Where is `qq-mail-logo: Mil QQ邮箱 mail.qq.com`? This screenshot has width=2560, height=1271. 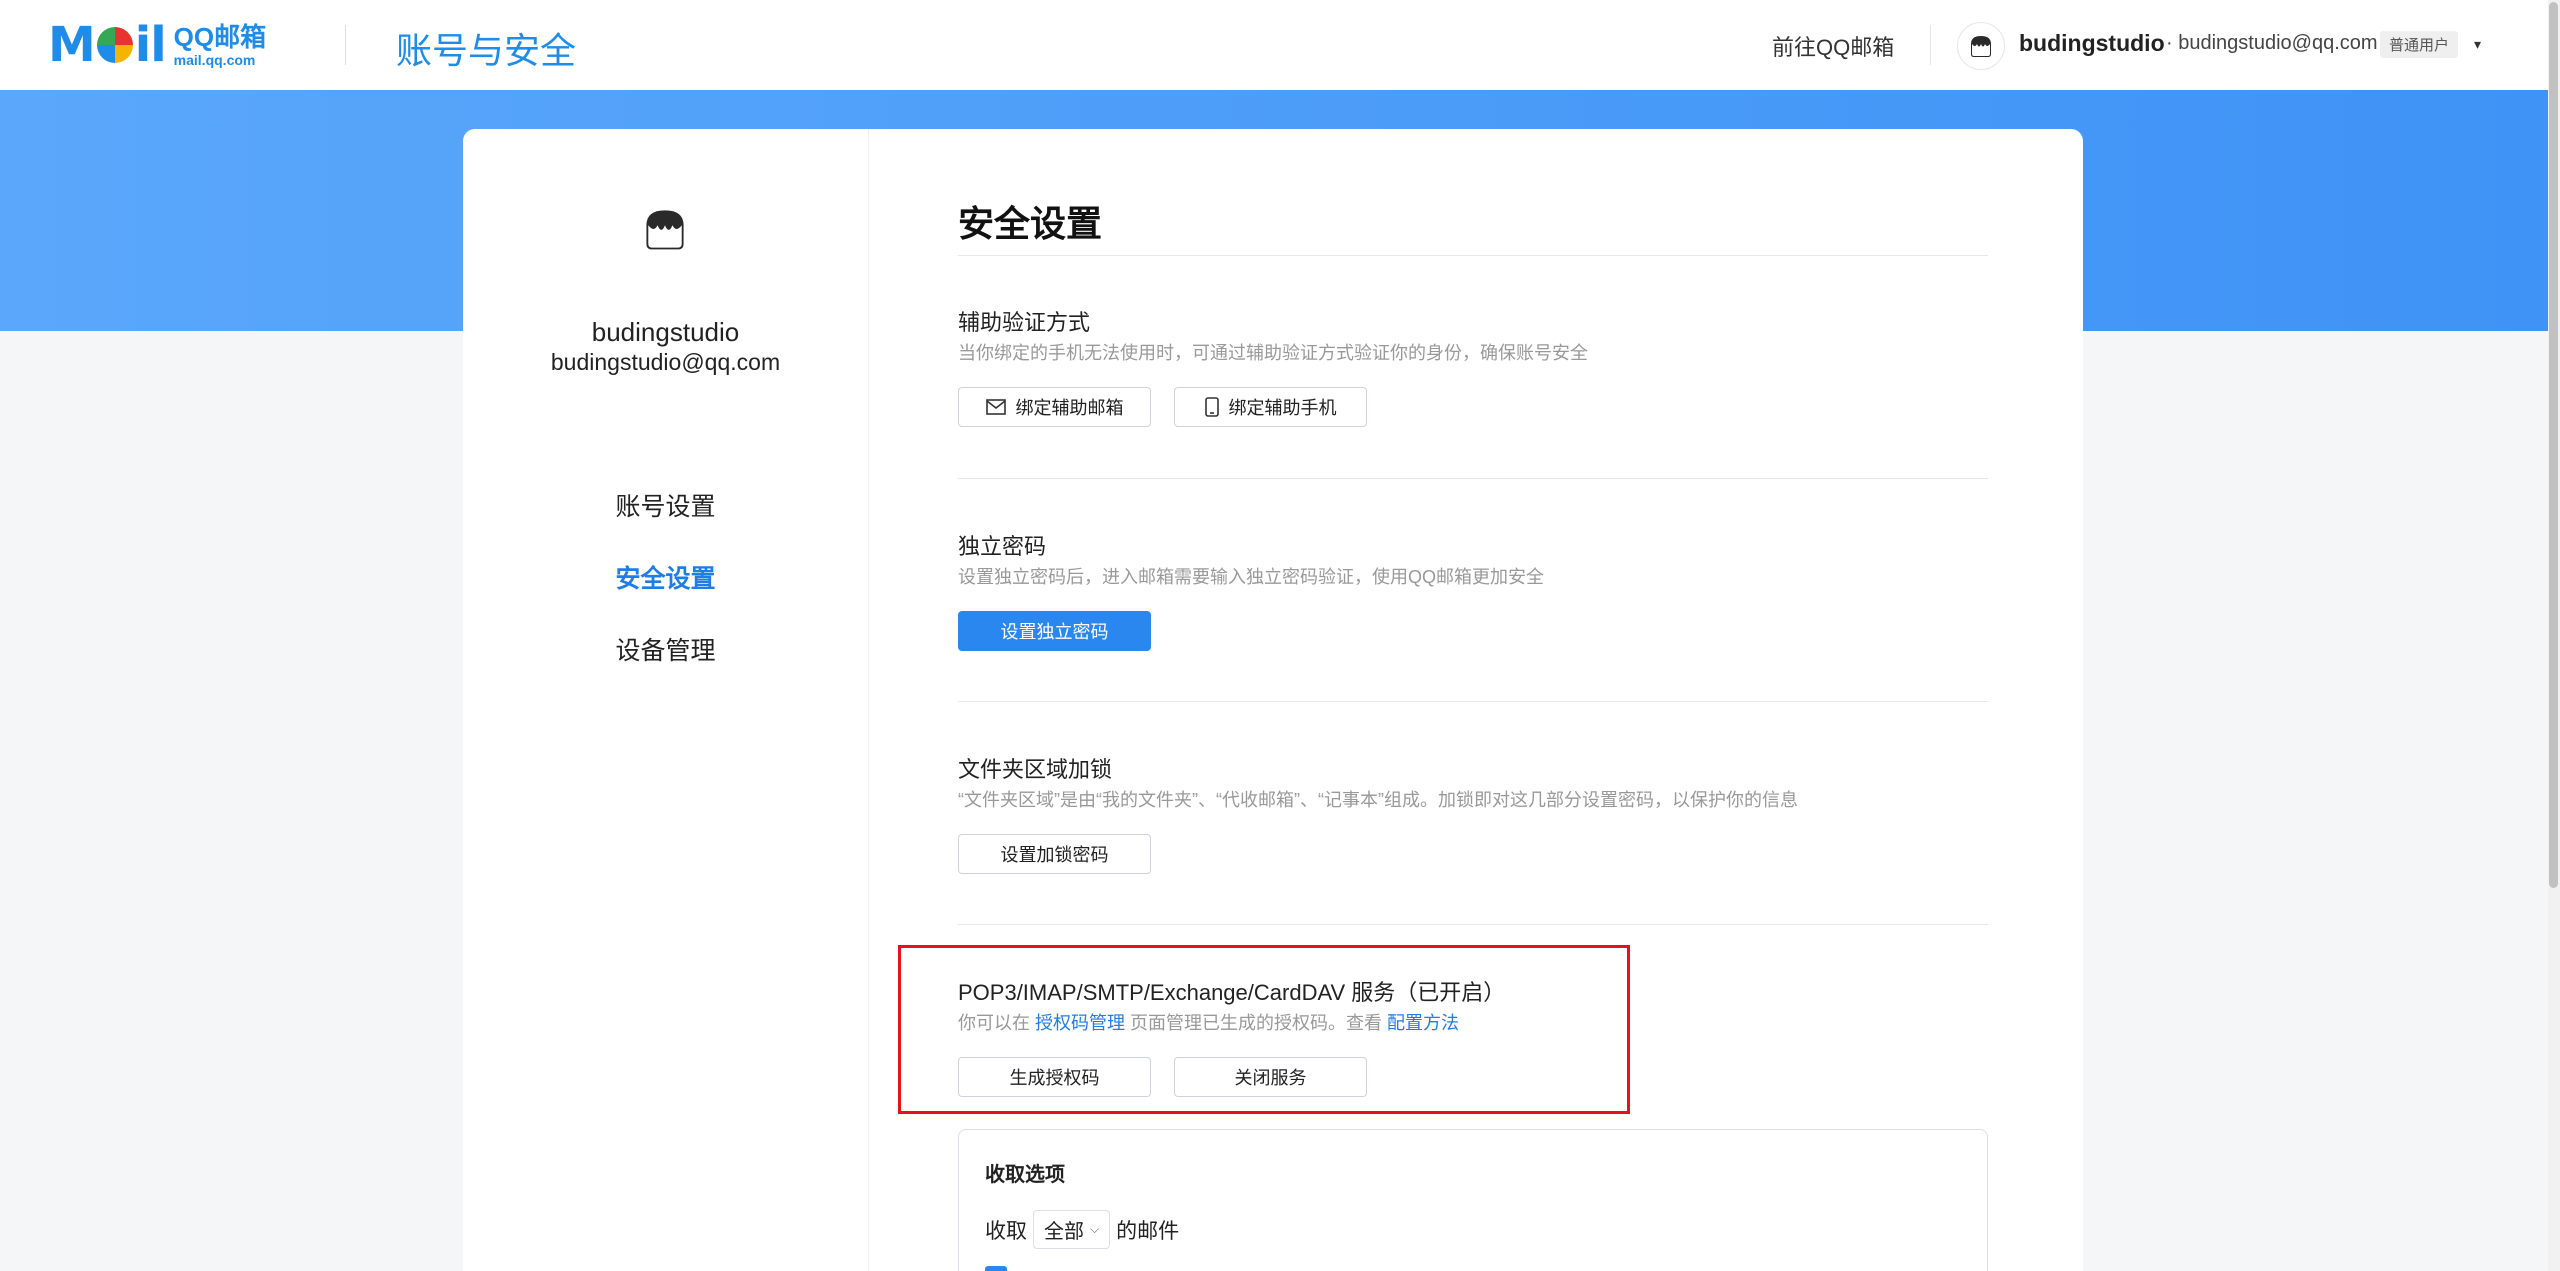 qq-mail-logo: Mil QQ邮箱 mail.qq.com is located at coordinates (157, 45).